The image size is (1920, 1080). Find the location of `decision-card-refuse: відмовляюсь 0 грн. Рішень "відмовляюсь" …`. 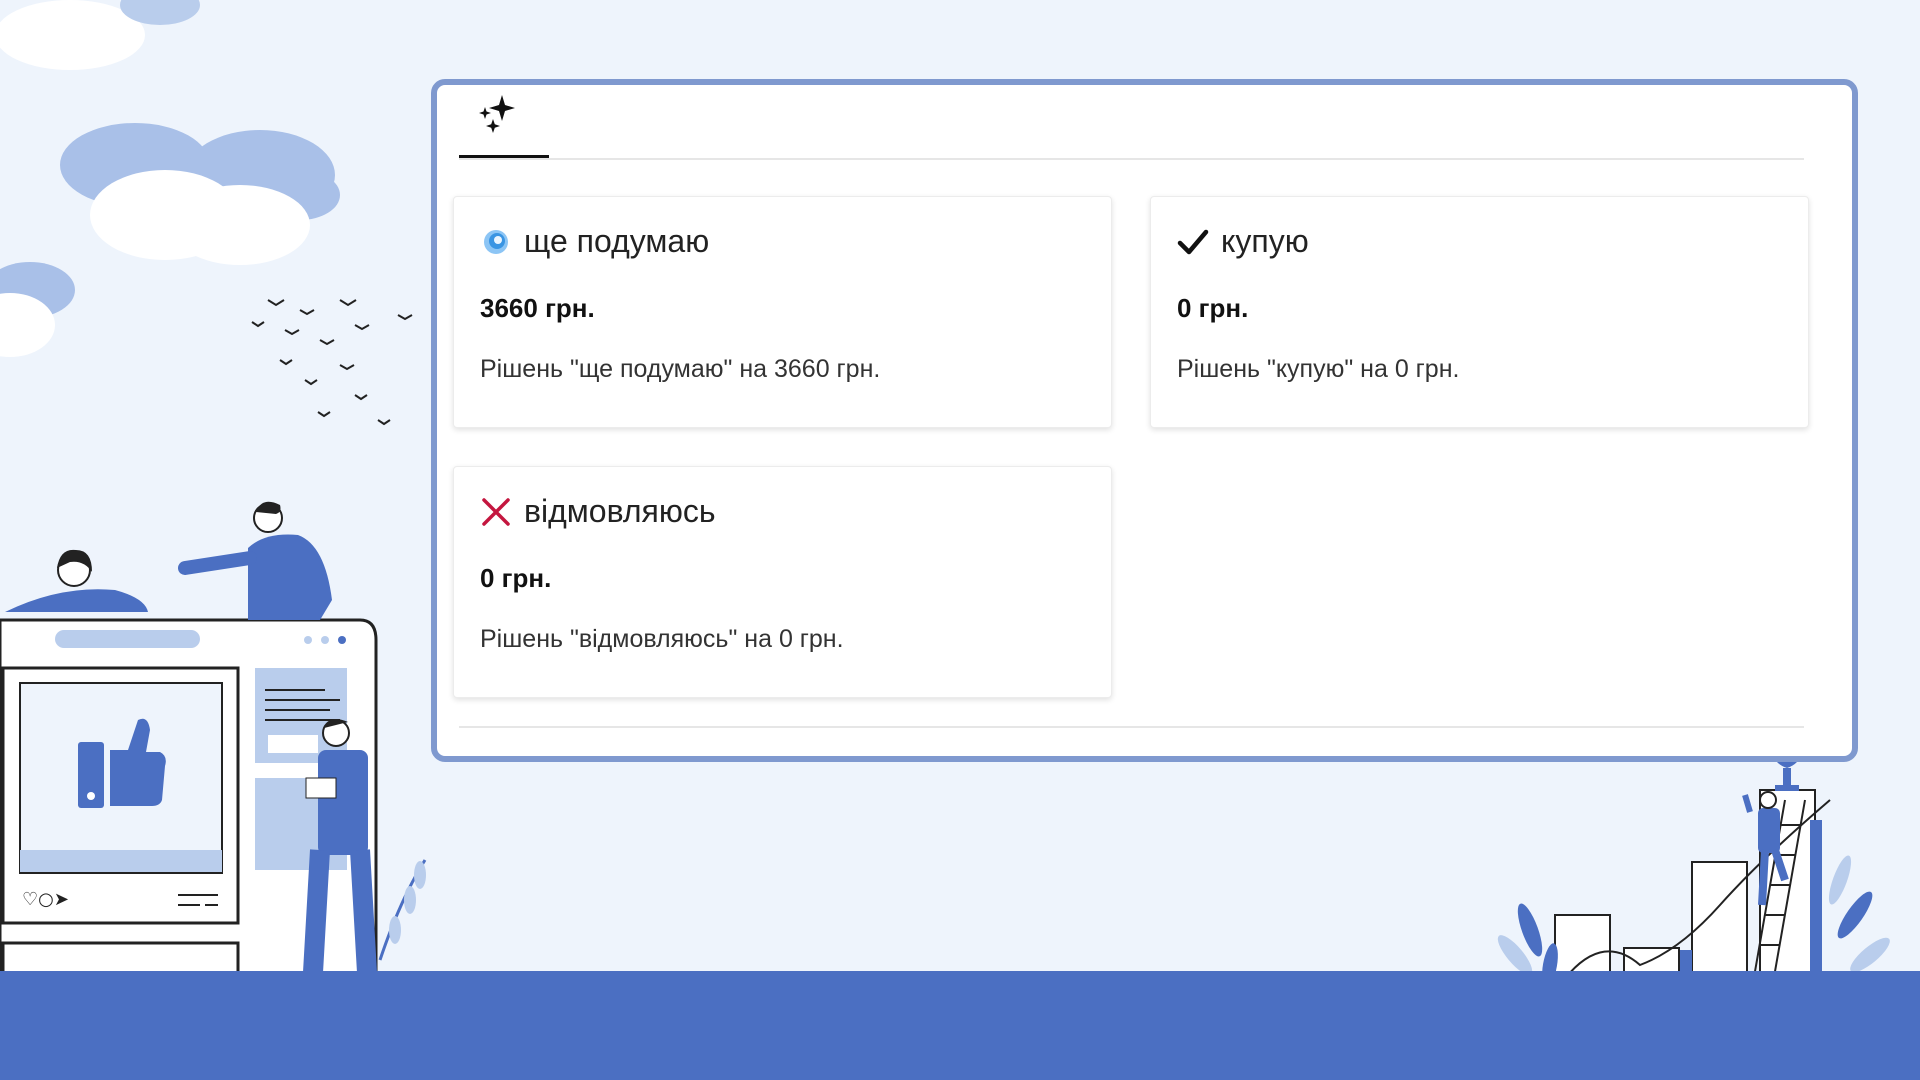

decision-card-refuse: відмовляюсь 0 грн. Рішень "відмовляюсь" … is located at coordinates (782, 582).